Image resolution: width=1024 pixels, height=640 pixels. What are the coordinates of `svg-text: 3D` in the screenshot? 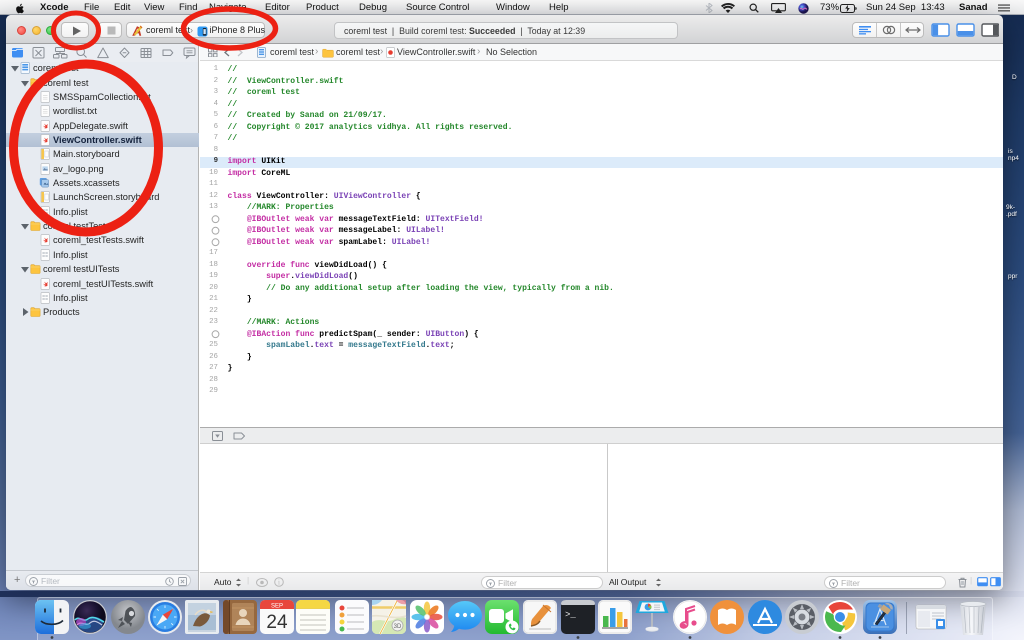 It's located at (398, 627).